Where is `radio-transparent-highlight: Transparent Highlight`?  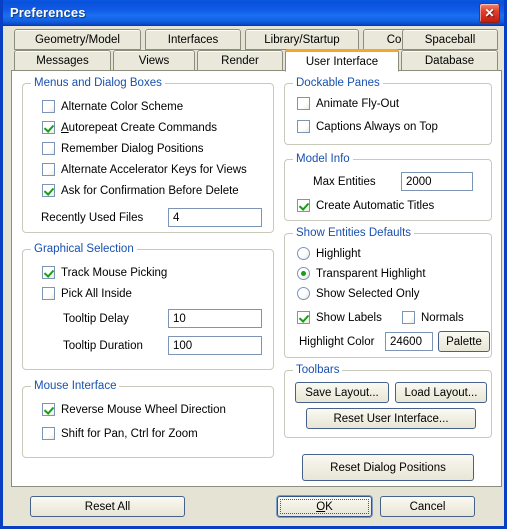 radio-transparent-highlight: Transparent Highlight is located at coordinates (361, 273).